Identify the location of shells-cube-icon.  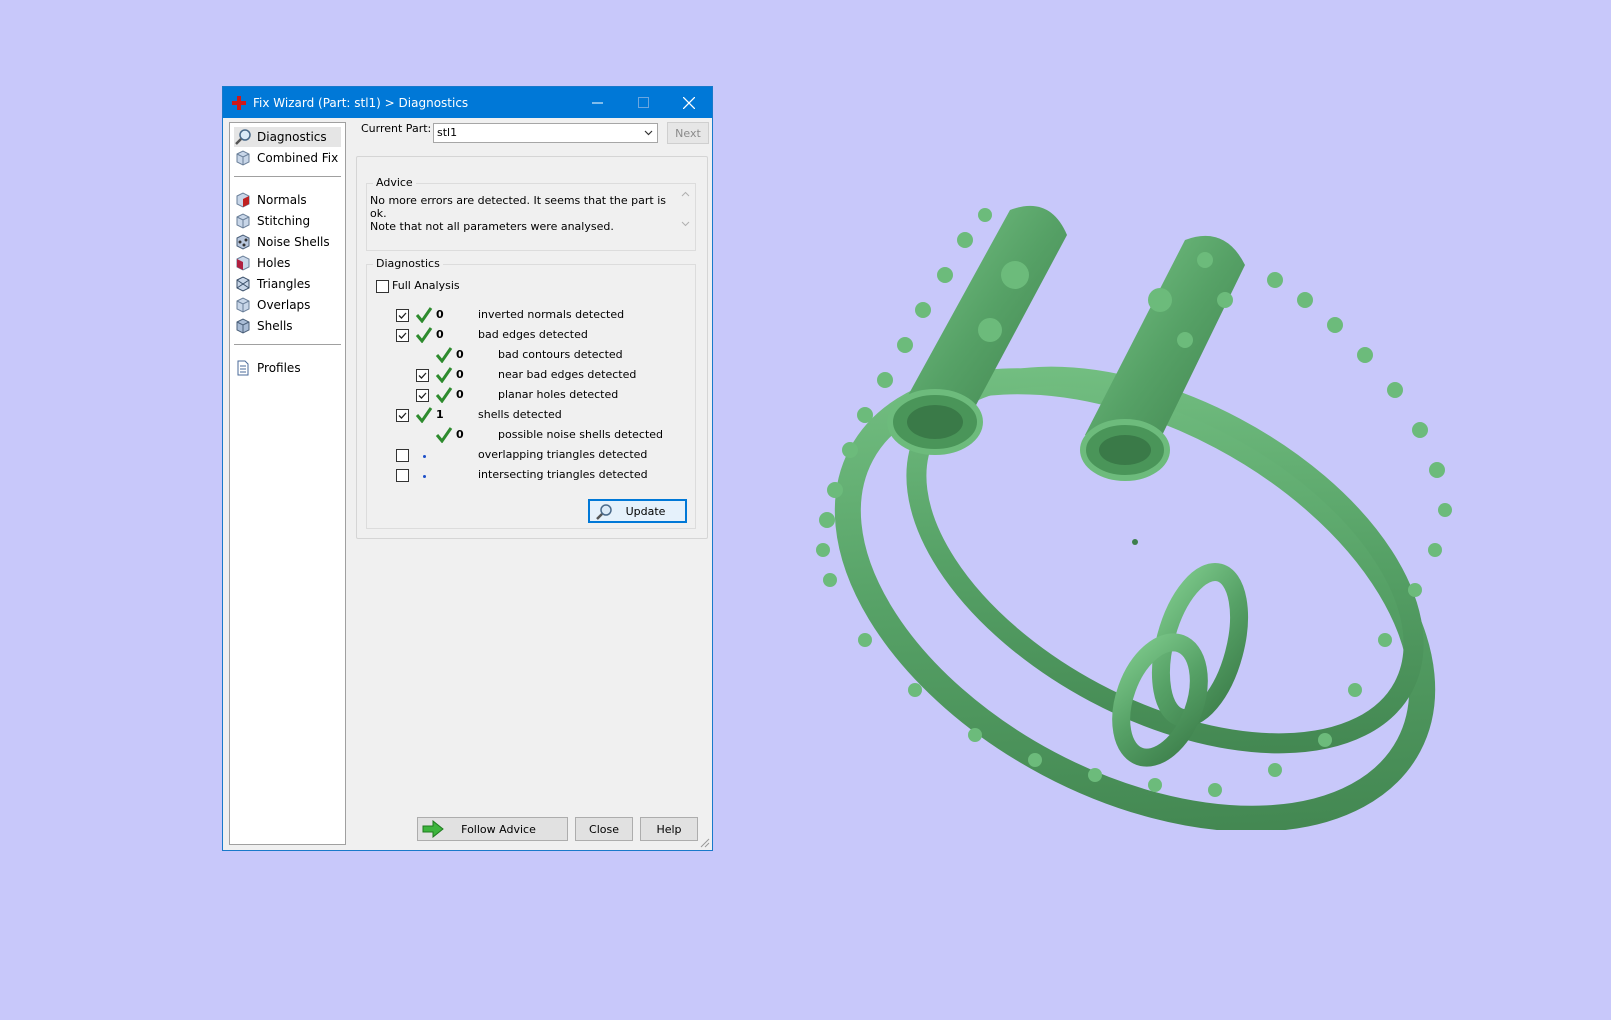
(243, 326).